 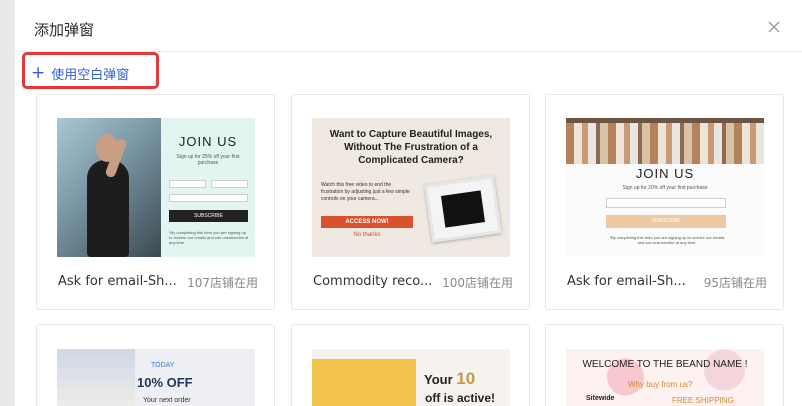 What do you see at coordinates (364, 382) in the screenshot?
I see `product-photo` at bounding box center [364, 382].